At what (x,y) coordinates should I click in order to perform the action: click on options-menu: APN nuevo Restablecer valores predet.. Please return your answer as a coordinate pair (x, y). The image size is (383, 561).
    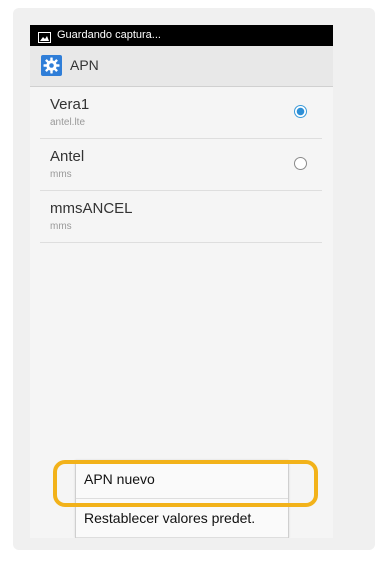
    Looking at the image, I should click on (182, 499).